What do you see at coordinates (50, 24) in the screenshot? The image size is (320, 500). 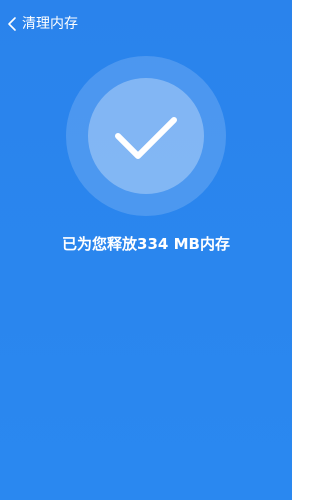 I see `page-title: 清理内存` at bounding box center [50, 24].